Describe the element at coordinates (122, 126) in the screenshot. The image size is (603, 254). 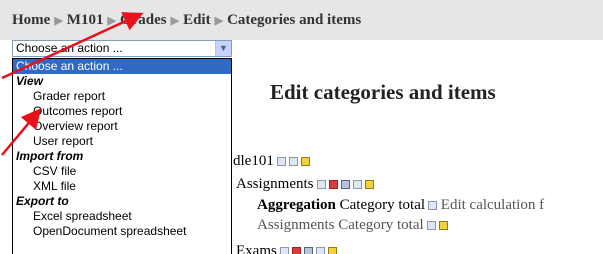
I see `dropdown-option-overview-report: Overview report` at that location.